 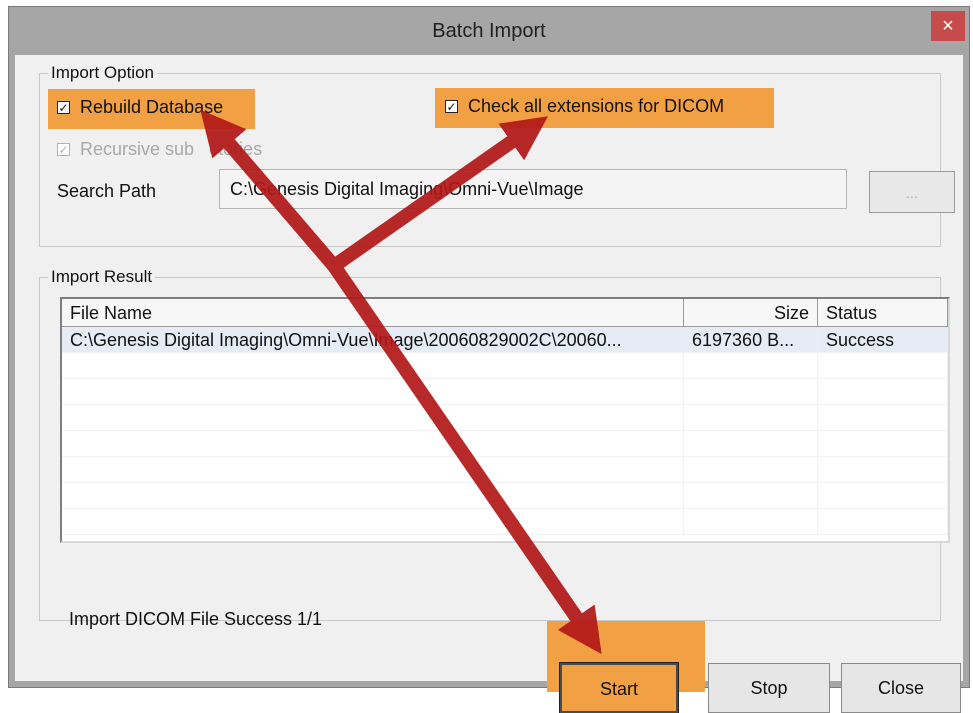 I want to click on column-size: Size, so click(x=751, y=313).